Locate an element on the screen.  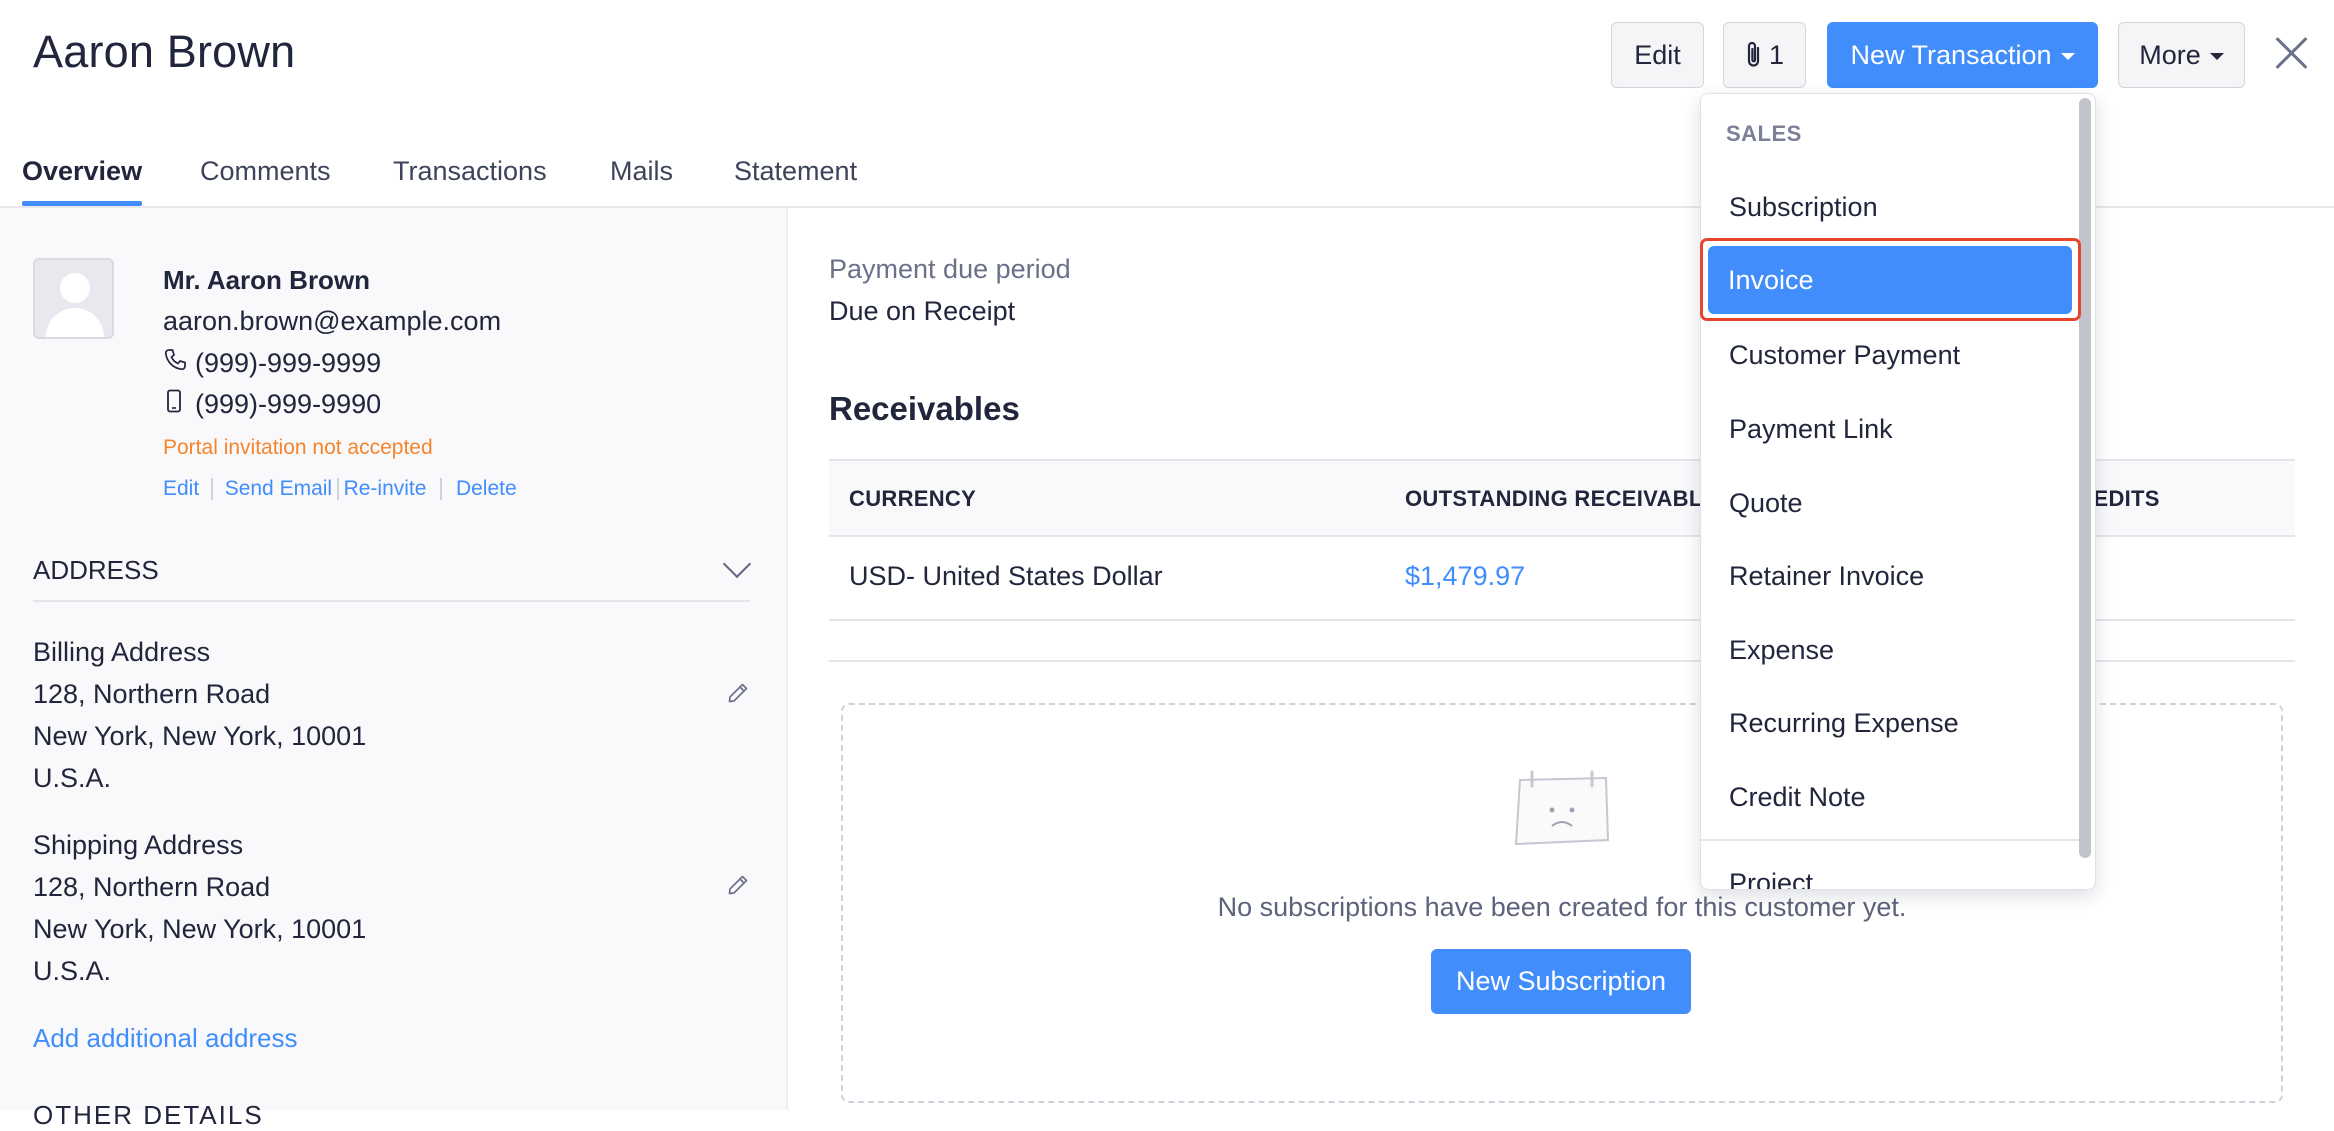
shipping-address-label: Shipping Address is located at coordinates (138, 845).